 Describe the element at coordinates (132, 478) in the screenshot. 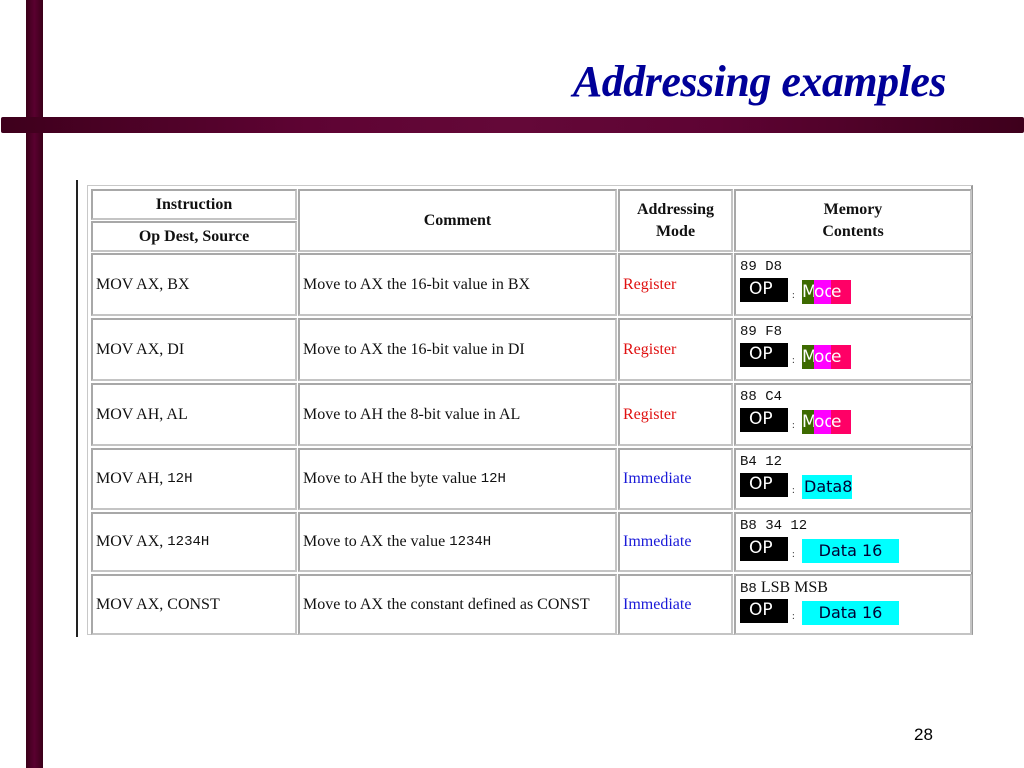

I see `instruction-text: MOV AH,` at that location.